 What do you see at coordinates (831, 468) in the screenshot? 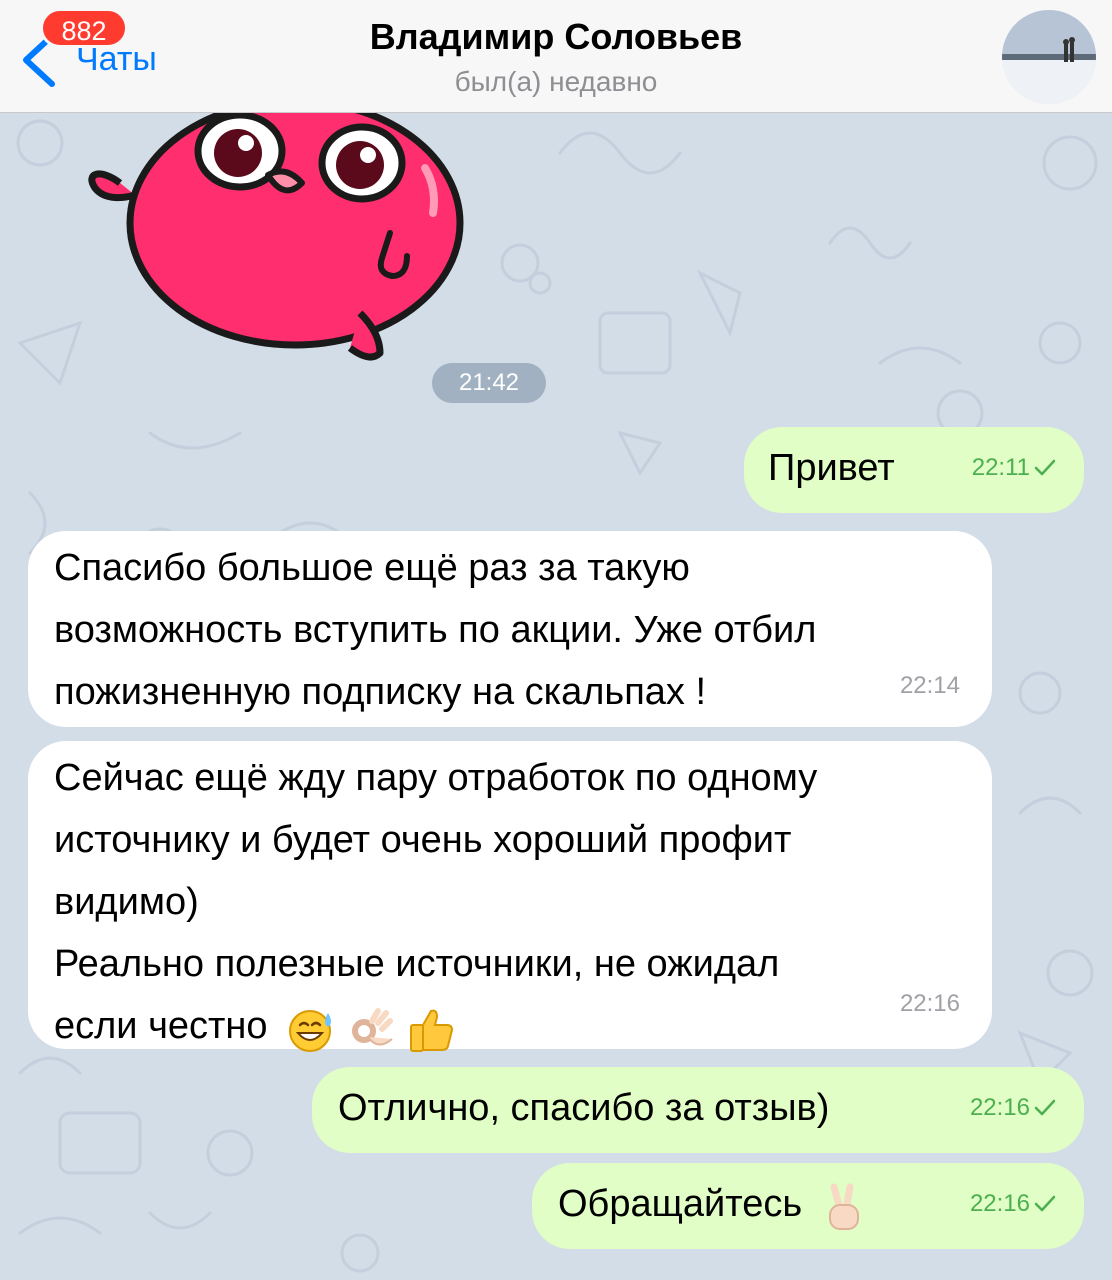
I see `message-text: Привет` at bounding box center [831, 468].